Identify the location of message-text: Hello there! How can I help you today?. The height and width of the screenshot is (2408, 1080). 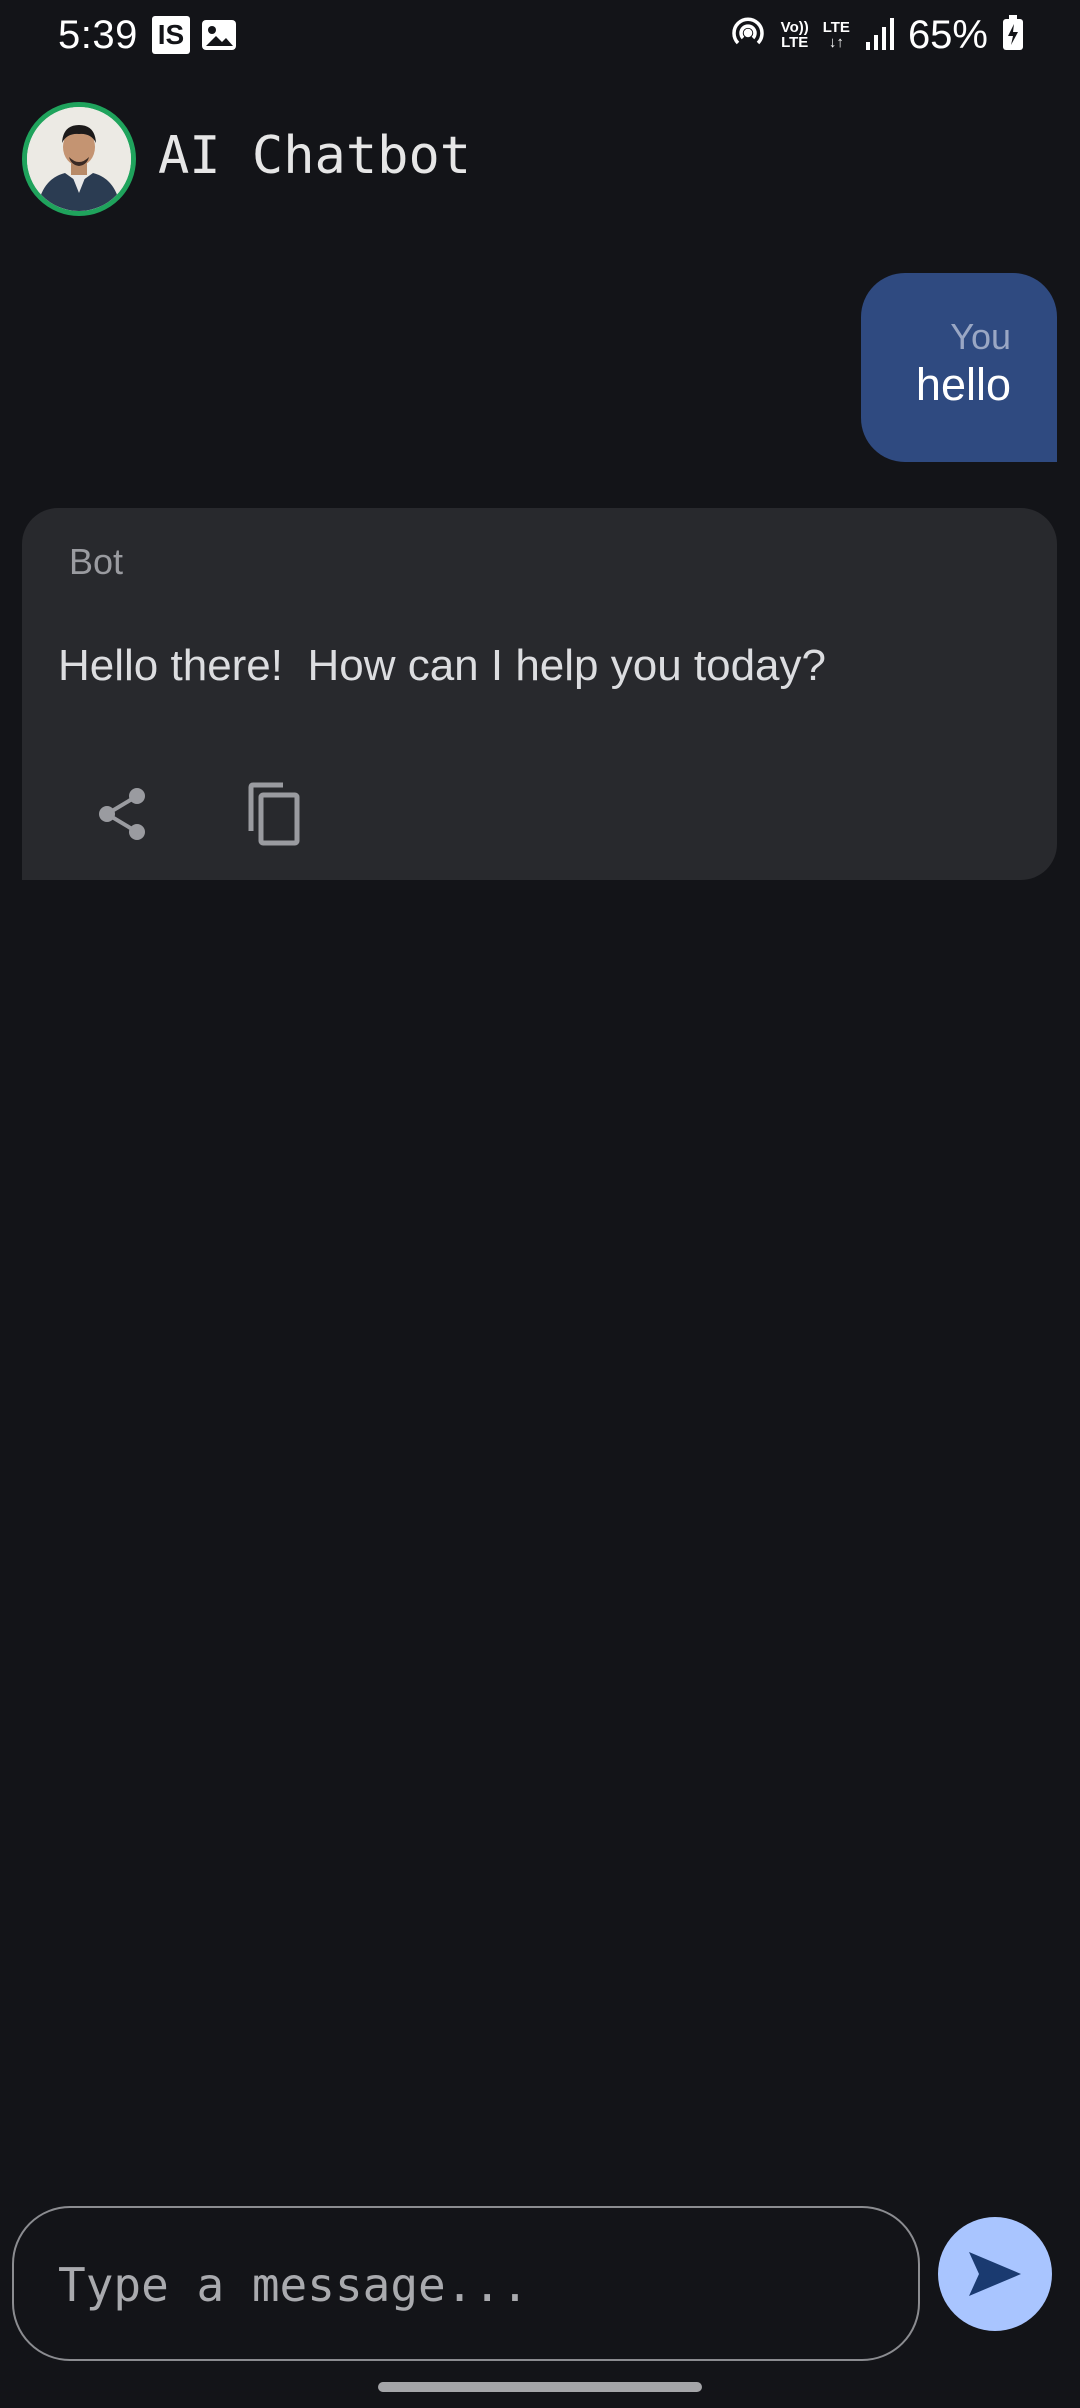
(442, 665).